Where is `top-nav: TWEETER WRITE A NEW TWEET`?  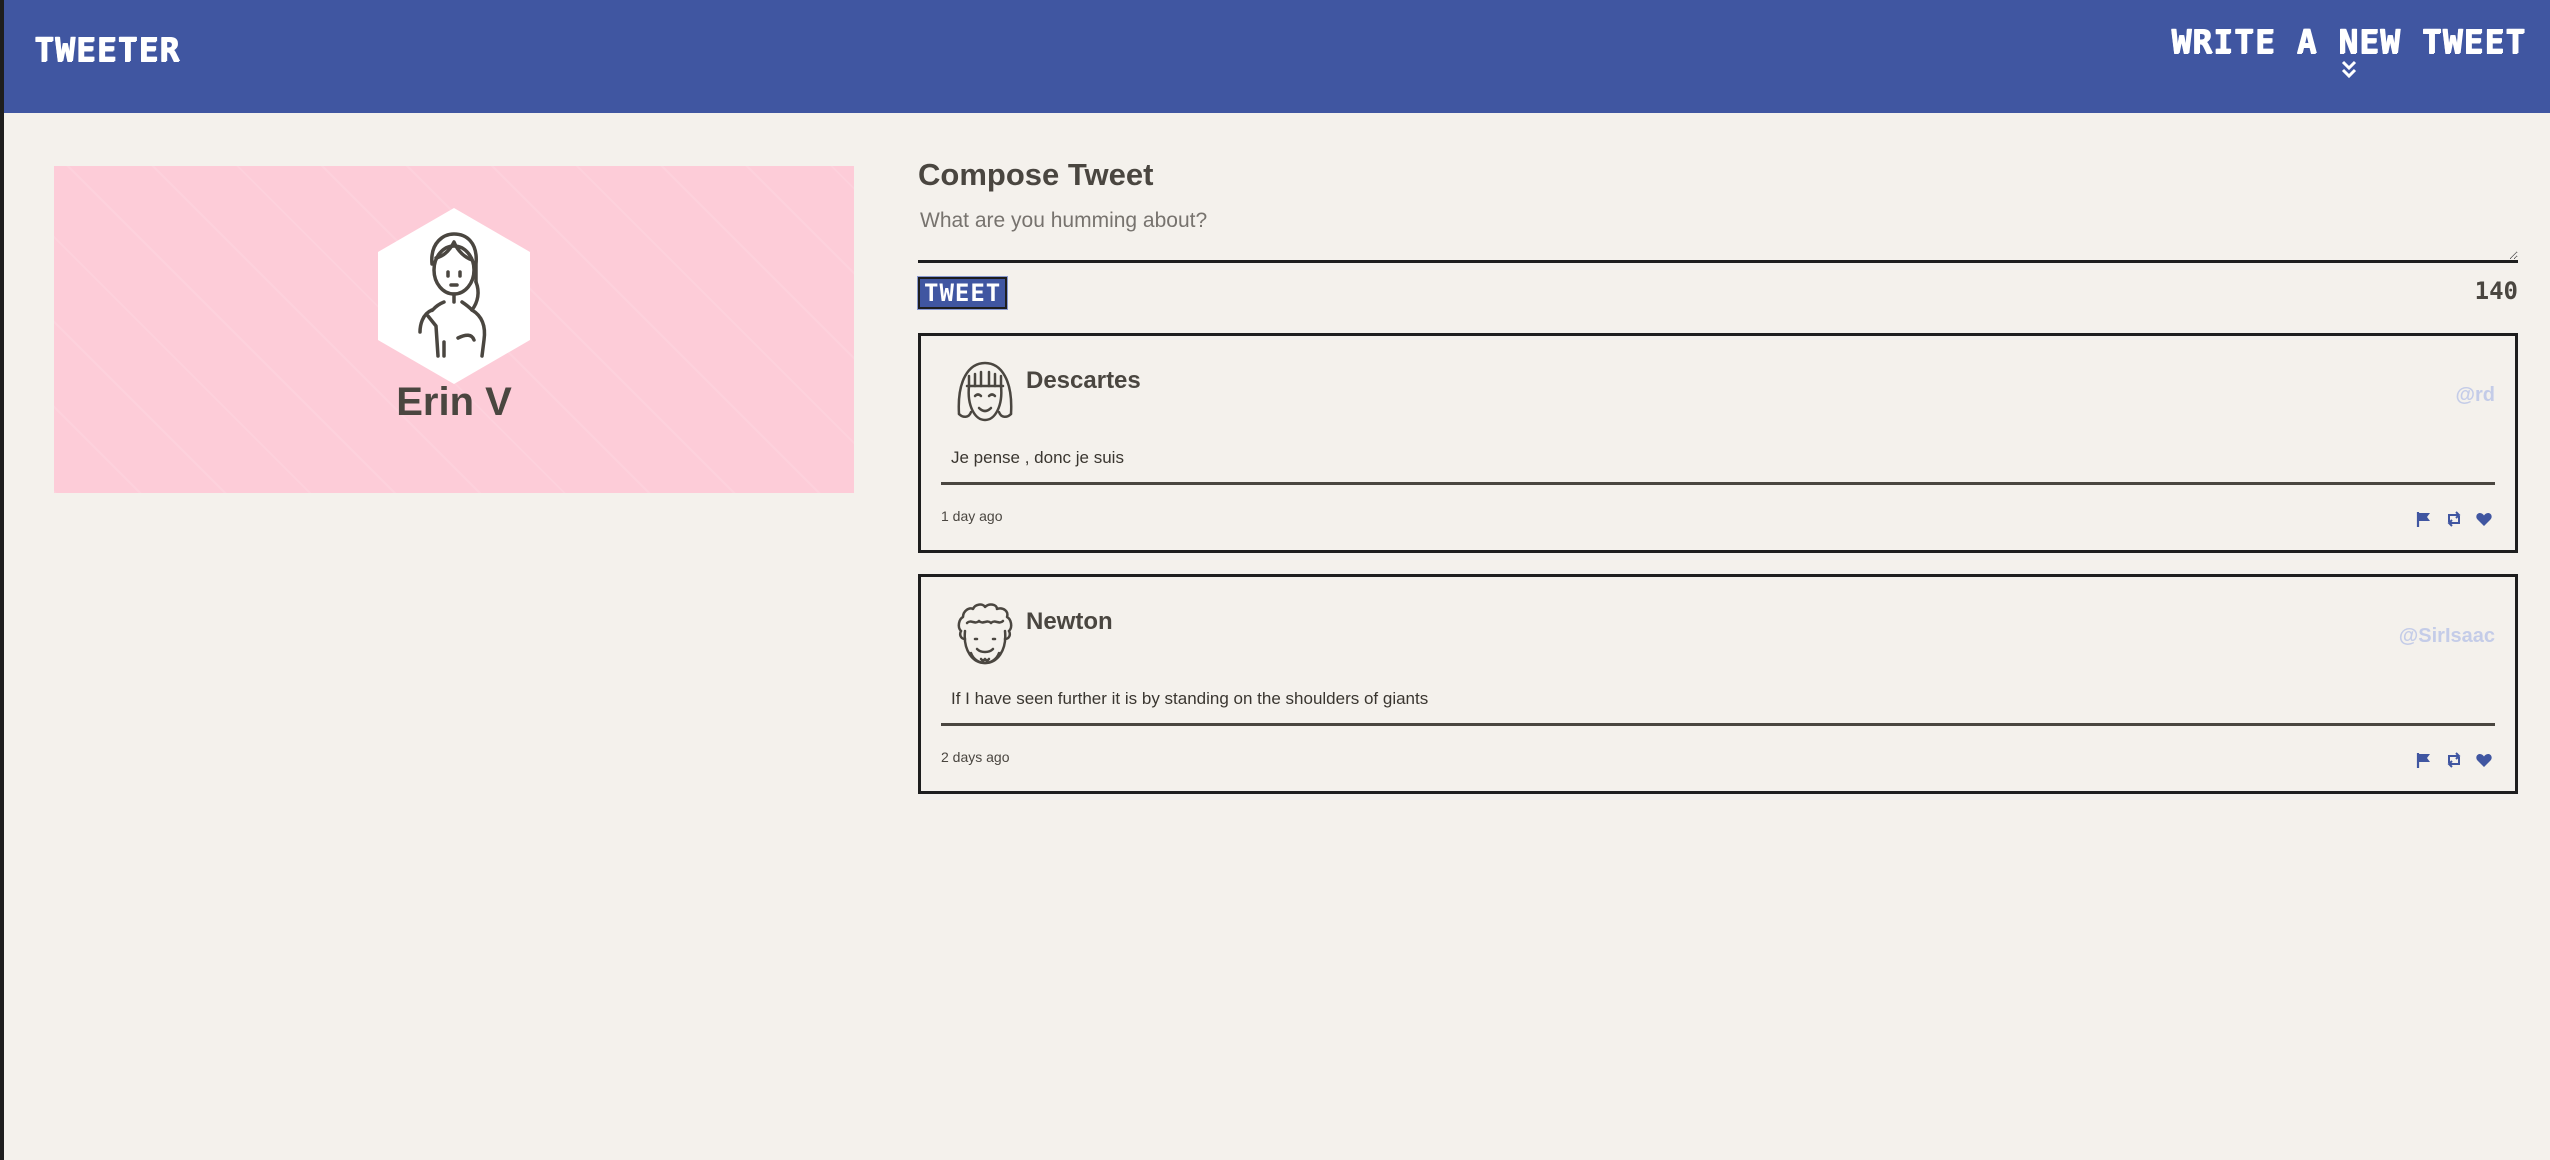
top-nav: TWEETER WRITE A NEW TWEET is located at coordinates (1277, 56).